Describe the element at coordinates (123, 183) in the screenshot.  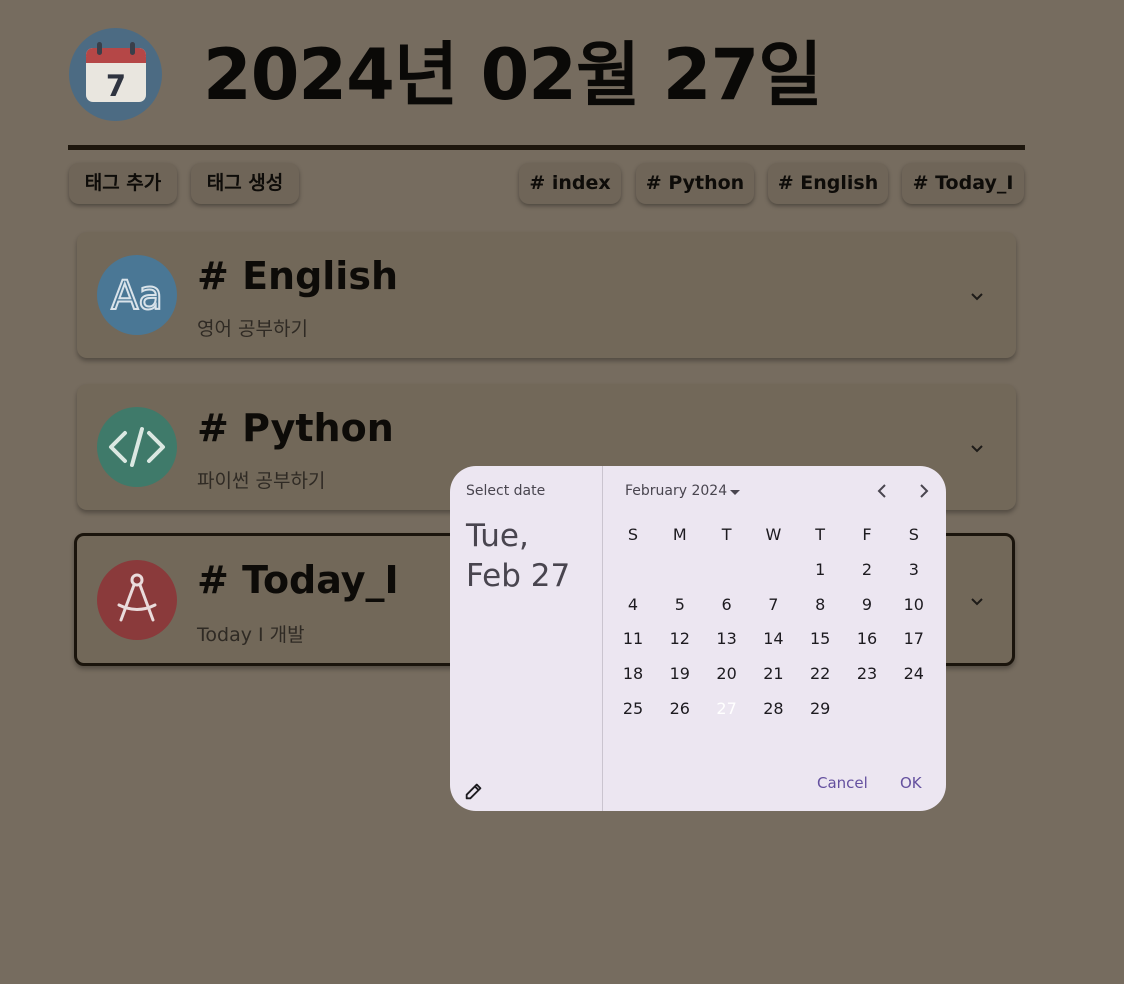
I see `add-tag-button: 태그 추가` at that location.